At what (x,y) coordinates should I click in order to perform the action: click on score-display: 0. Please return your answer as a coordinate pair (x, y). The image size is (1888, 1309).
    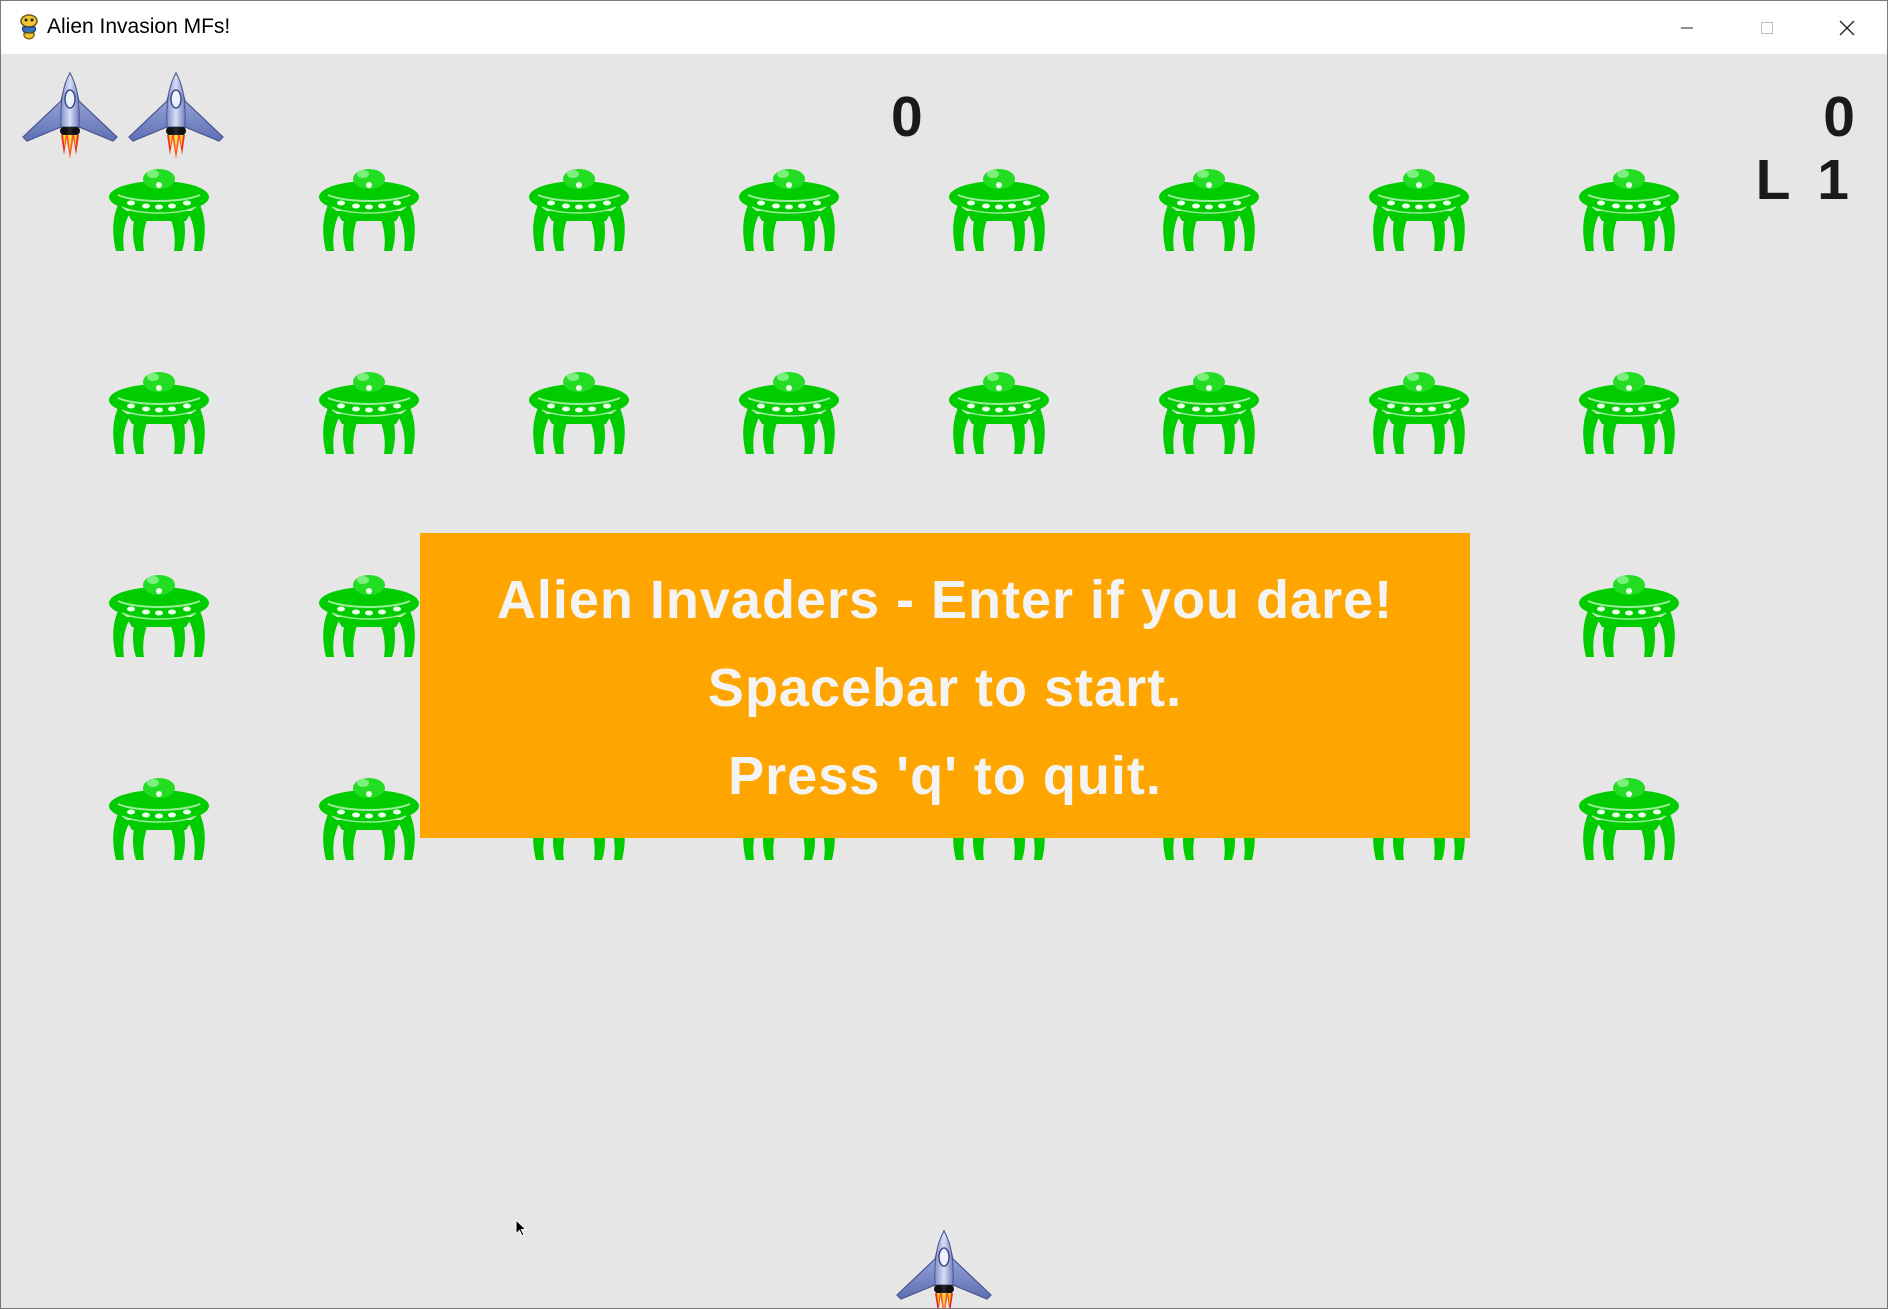
    Looking at the image, I should click on (907, 117).